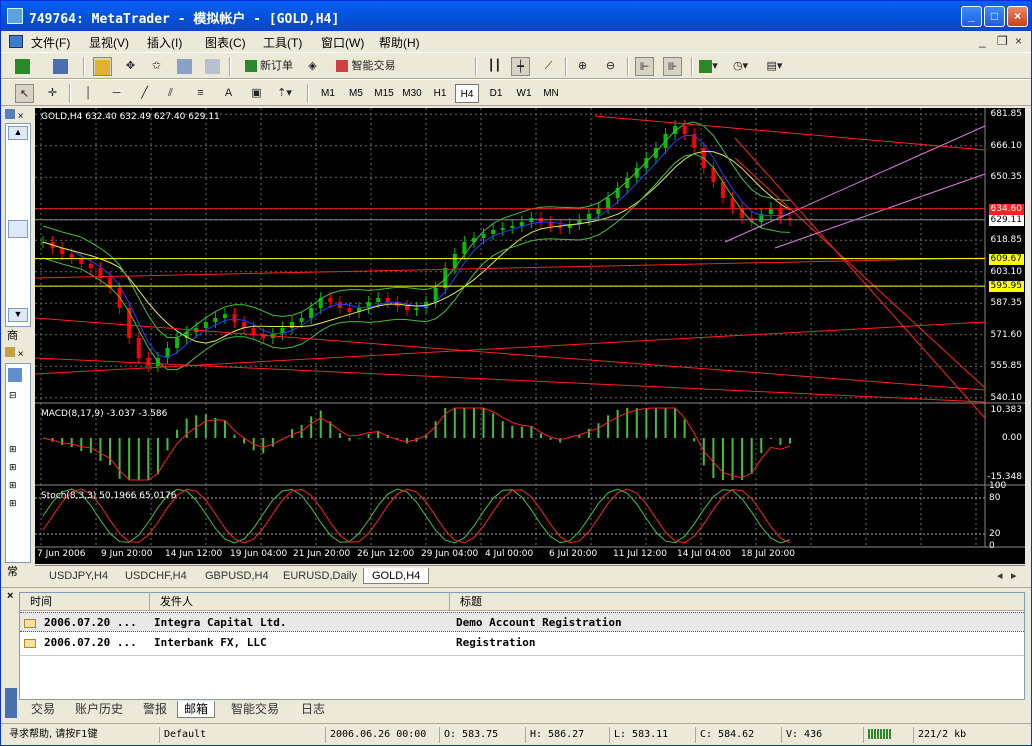  Describe the element at coordinates (548, 66) in the screenshot. I see `line-chart-icon: ⟋` at that location.